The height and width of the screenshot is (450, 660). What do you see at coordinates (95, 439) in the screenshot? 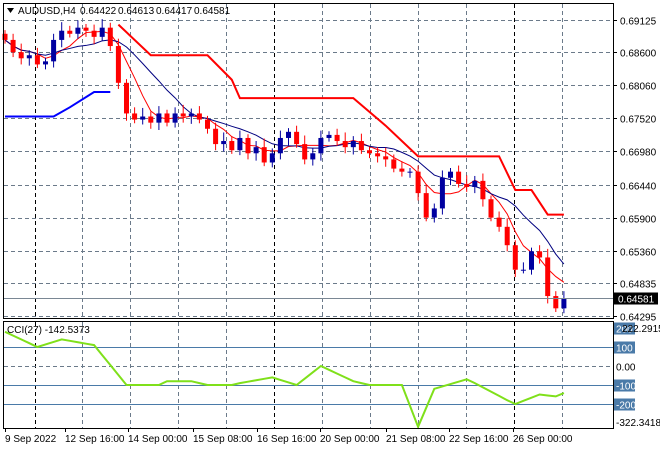
I see `time-label: 12 Sep 16:00` at bounding box center [95, 439].